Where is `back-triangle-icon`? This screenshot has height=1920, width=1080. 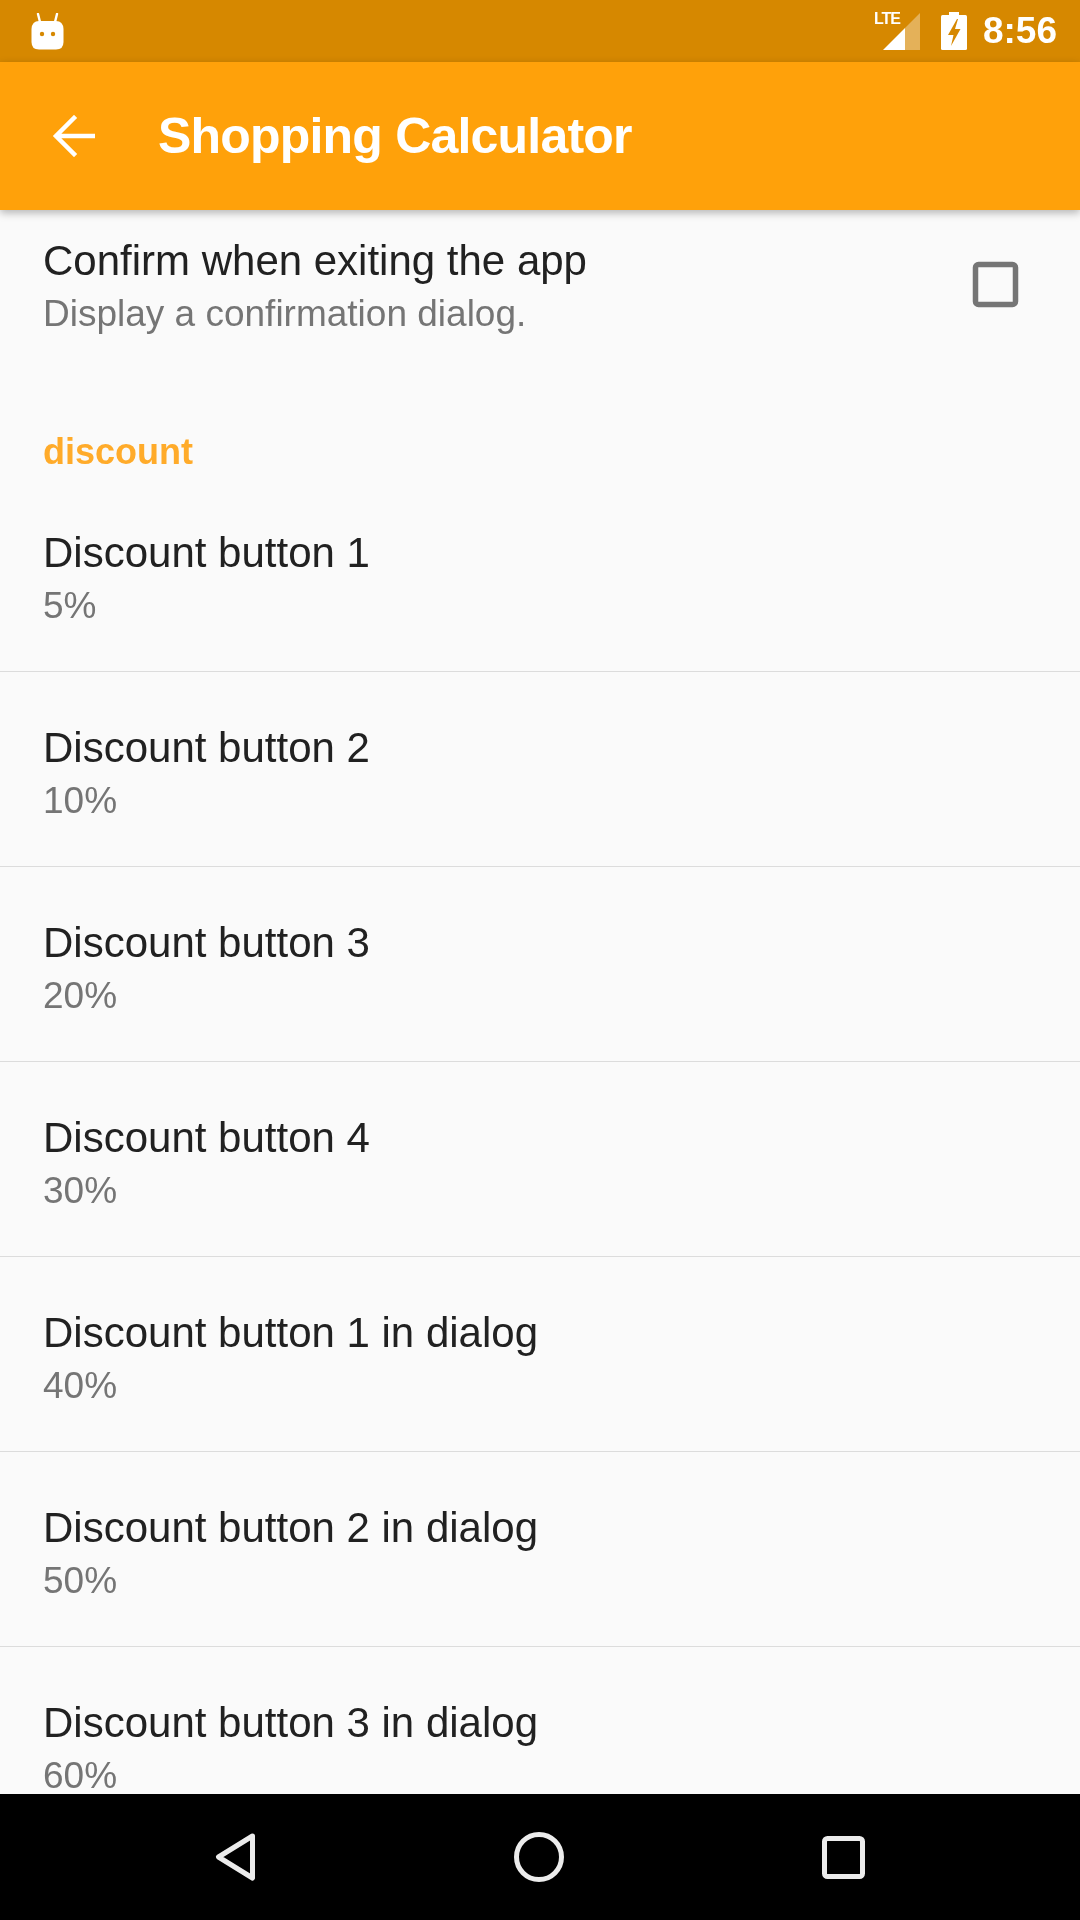 back-triangle-icon is located at coordinates (235, 1857).